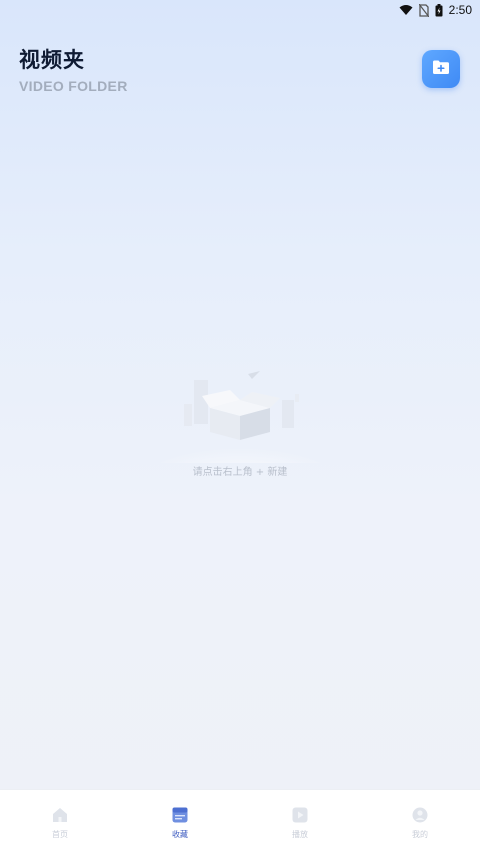 Image resolution: width=480 pixels, height=854 pixels. I want to click on play-icon, so click(300, 815).